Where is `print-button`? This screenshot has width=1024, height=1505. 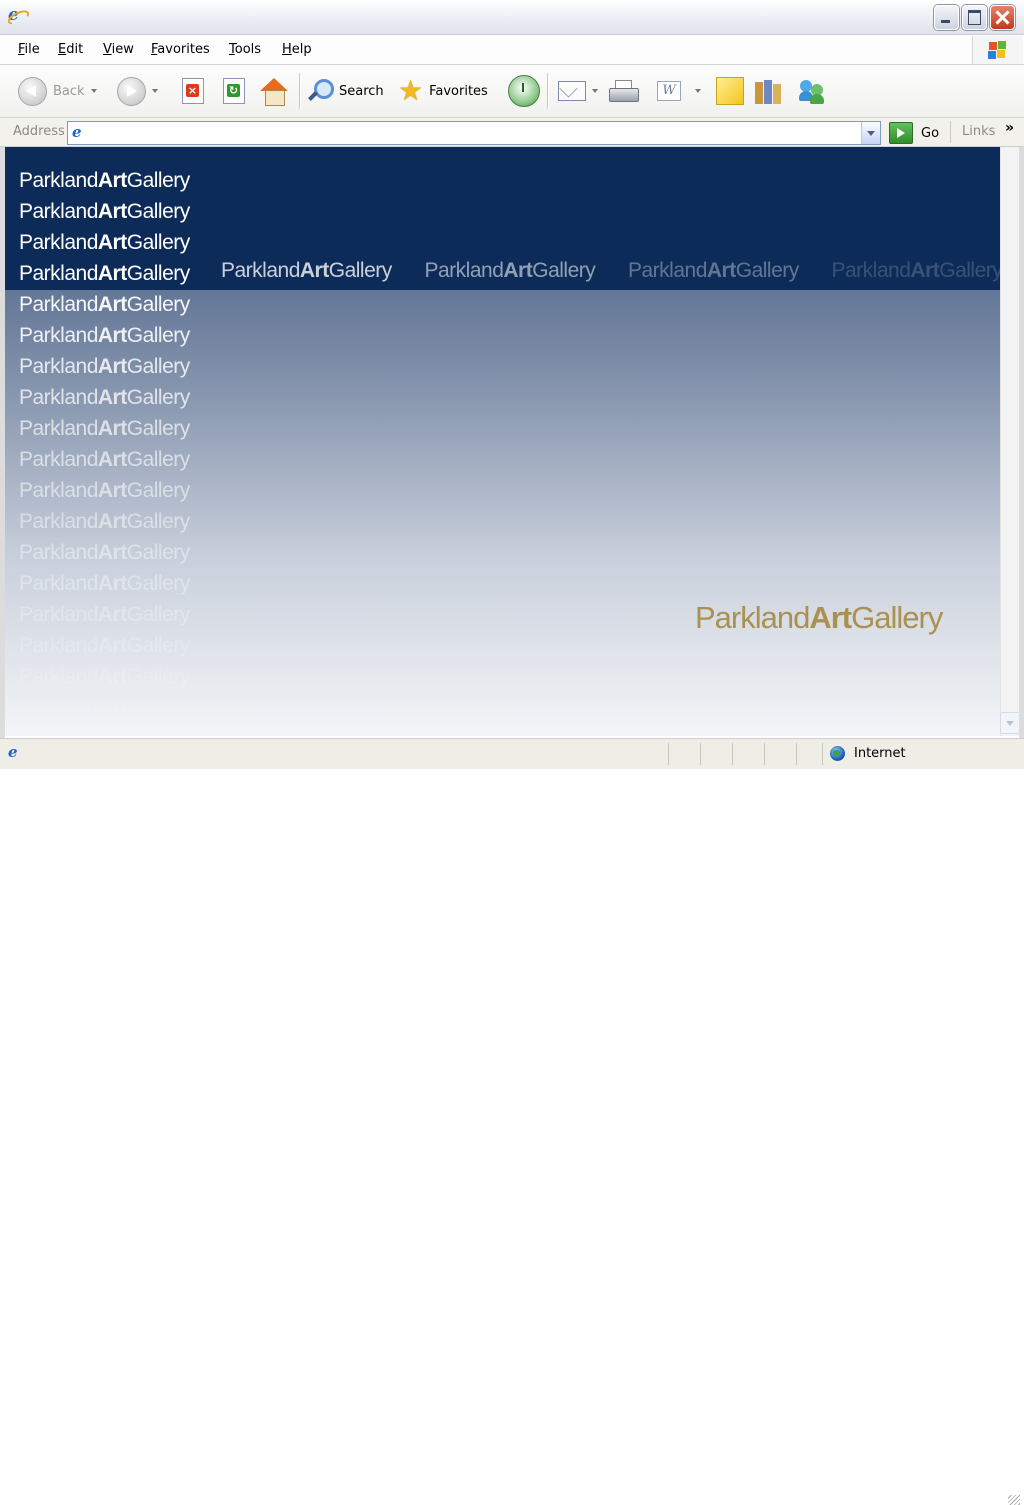 print-button is located at coordinates (624, 91).